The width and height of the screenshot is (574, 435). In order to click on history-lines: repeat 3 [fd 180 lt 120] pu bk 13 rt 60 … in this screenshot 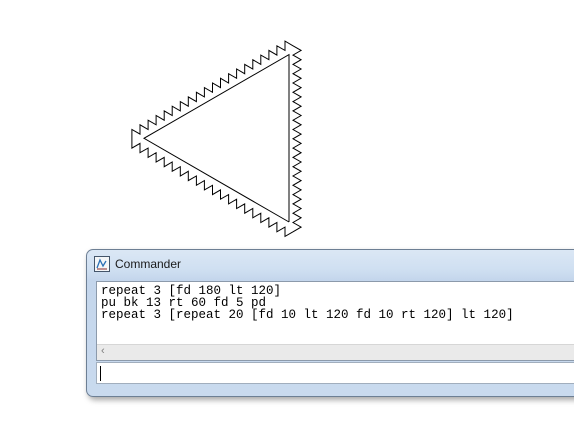, I will do `click(307, 303)`.